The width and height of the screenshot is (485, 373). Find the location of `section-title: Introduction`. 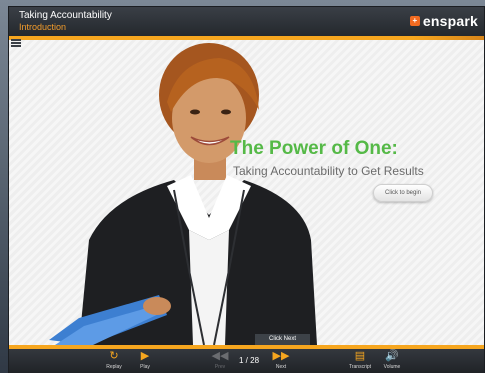

section-title: Introduction is located at coordinates (43, 27).